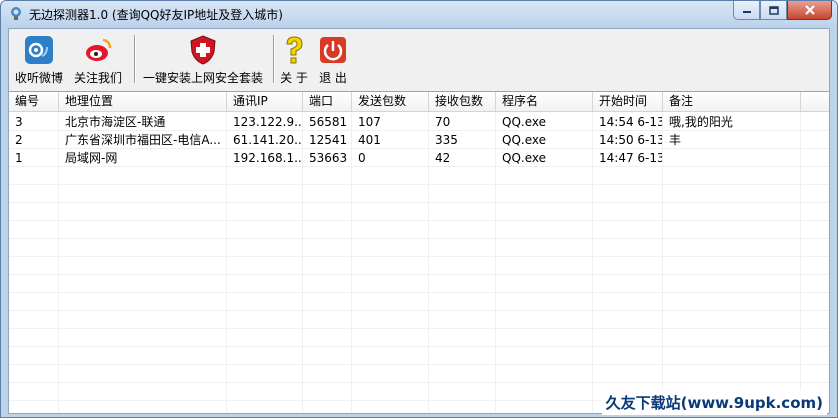  What do you see at coordinates (732, 158) in the screenshot?
I see `cell-note` at bounding box center [732, 158].